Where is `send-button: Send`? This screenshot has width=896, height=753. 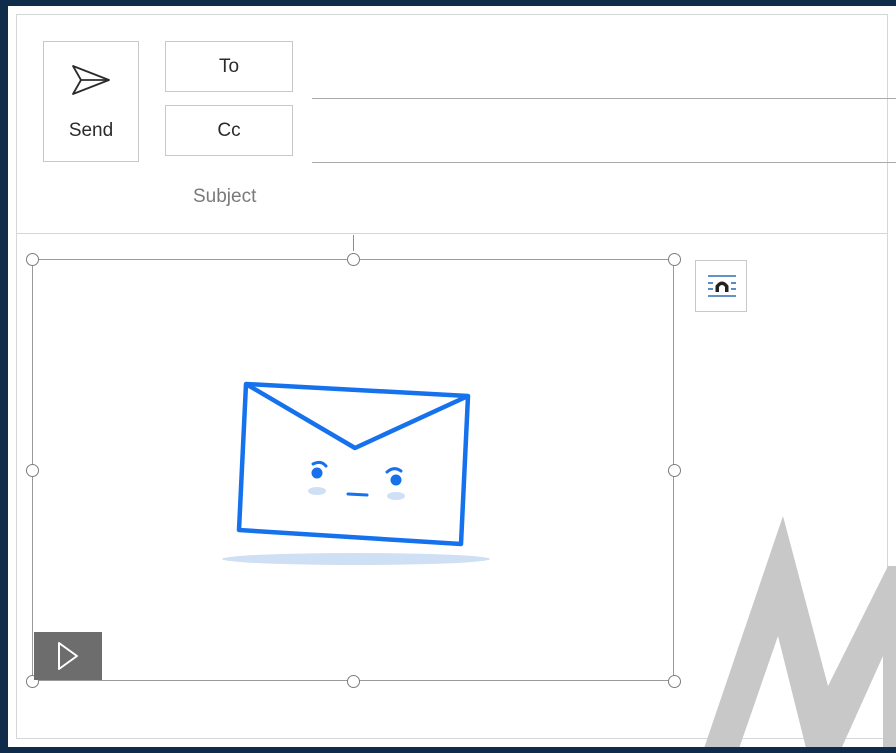
send-button: Send is located at coordinates (91, 101).